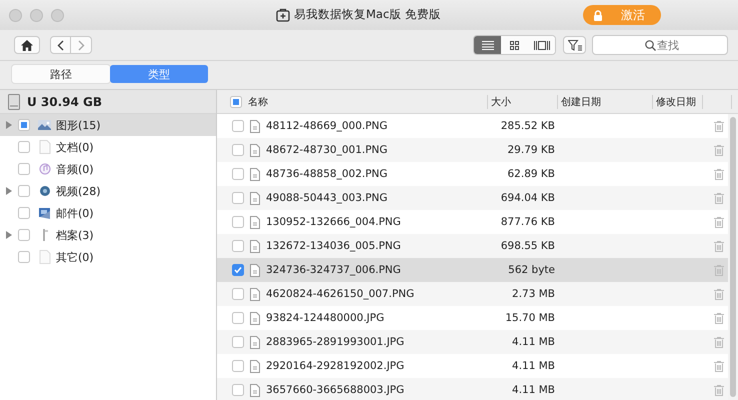 The image size is (738, 400). Describe the element at coordinates (45, 257) in the screenshot. I see `other-icon` at that location.